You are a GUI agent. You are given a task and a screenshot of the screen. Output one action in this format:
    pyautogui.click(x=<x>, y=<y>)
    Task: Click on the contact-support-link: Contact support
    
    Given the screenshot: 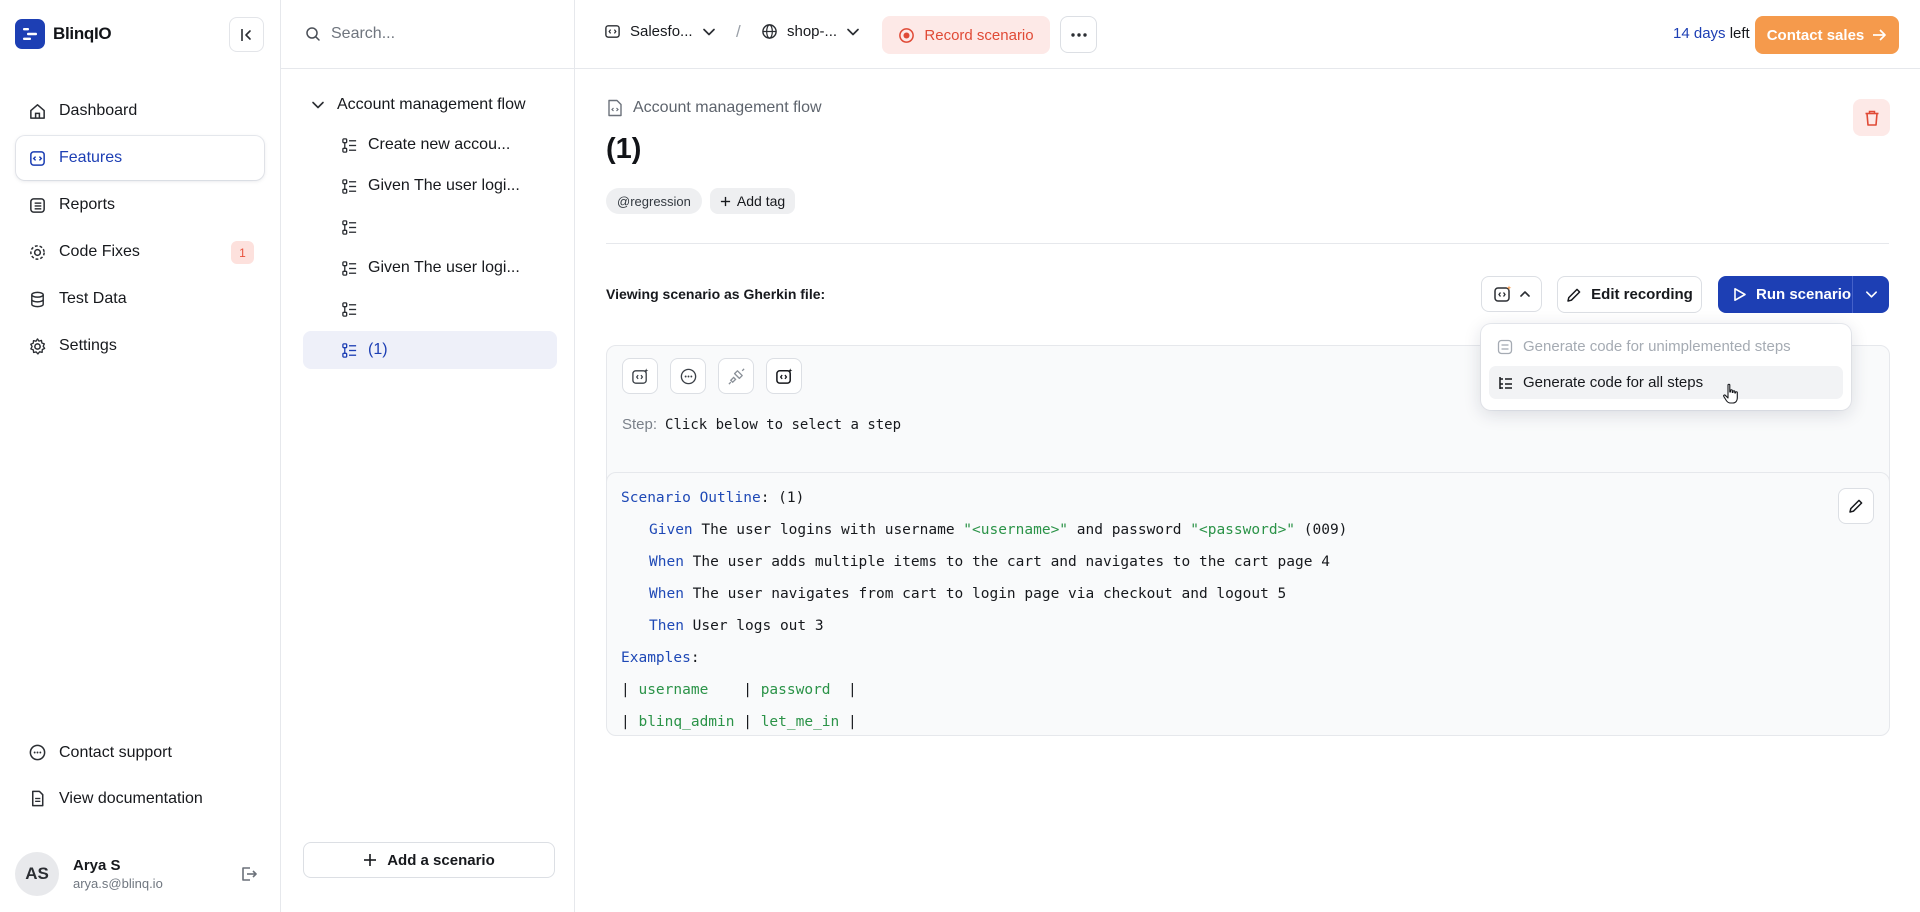 What is the action you would take?
    pyautogui.click(x=140, y=752)
    